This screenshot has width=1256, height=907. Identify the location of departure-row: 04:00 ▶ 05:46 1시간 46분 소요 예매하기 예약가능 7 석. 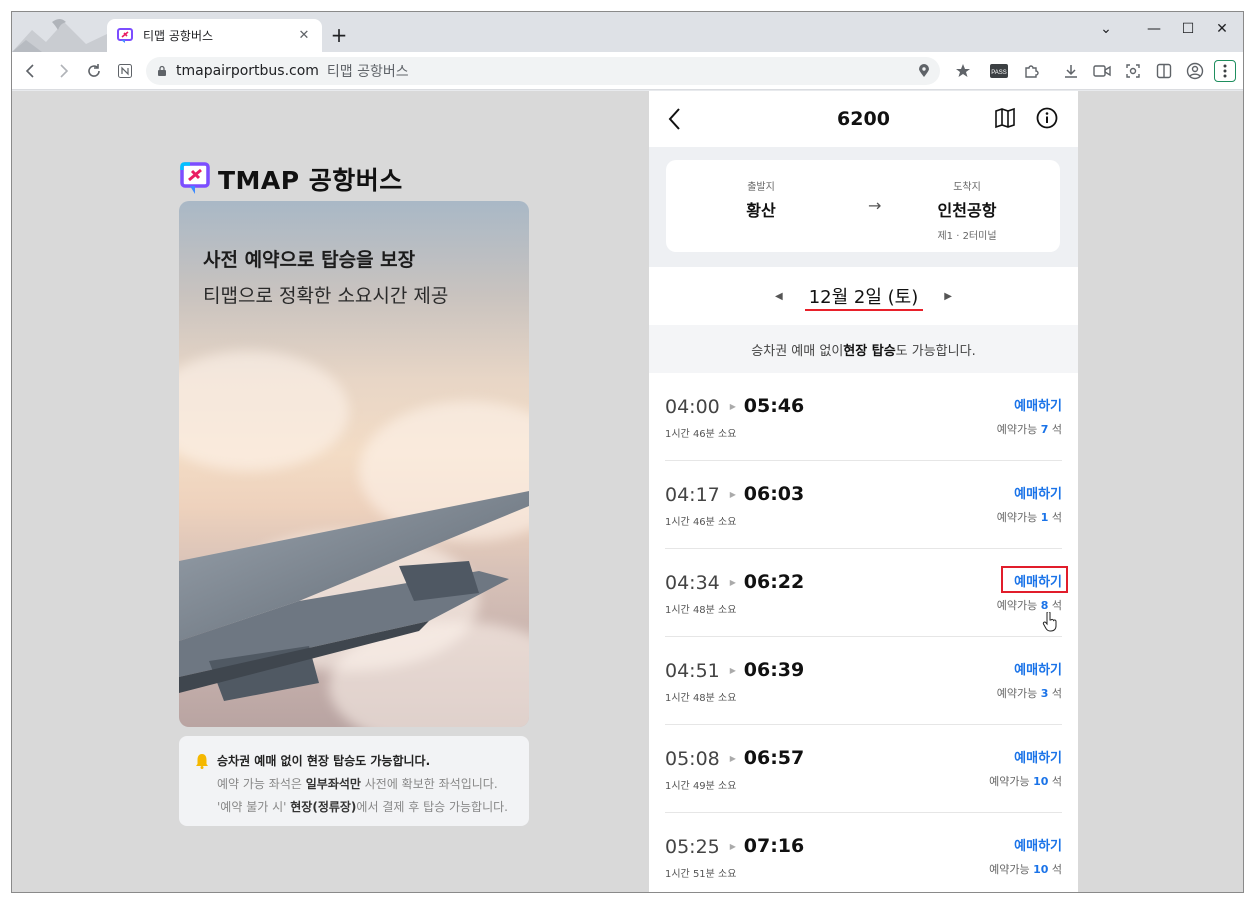
(863, 417).